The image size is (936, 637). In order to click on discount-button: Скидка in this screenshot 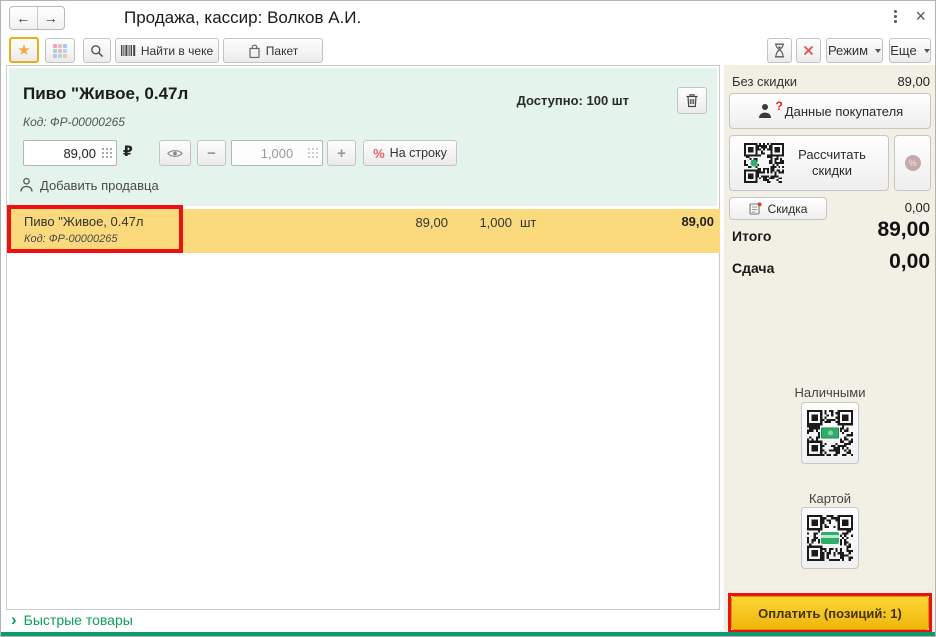, I will do `click(778, 208)`.